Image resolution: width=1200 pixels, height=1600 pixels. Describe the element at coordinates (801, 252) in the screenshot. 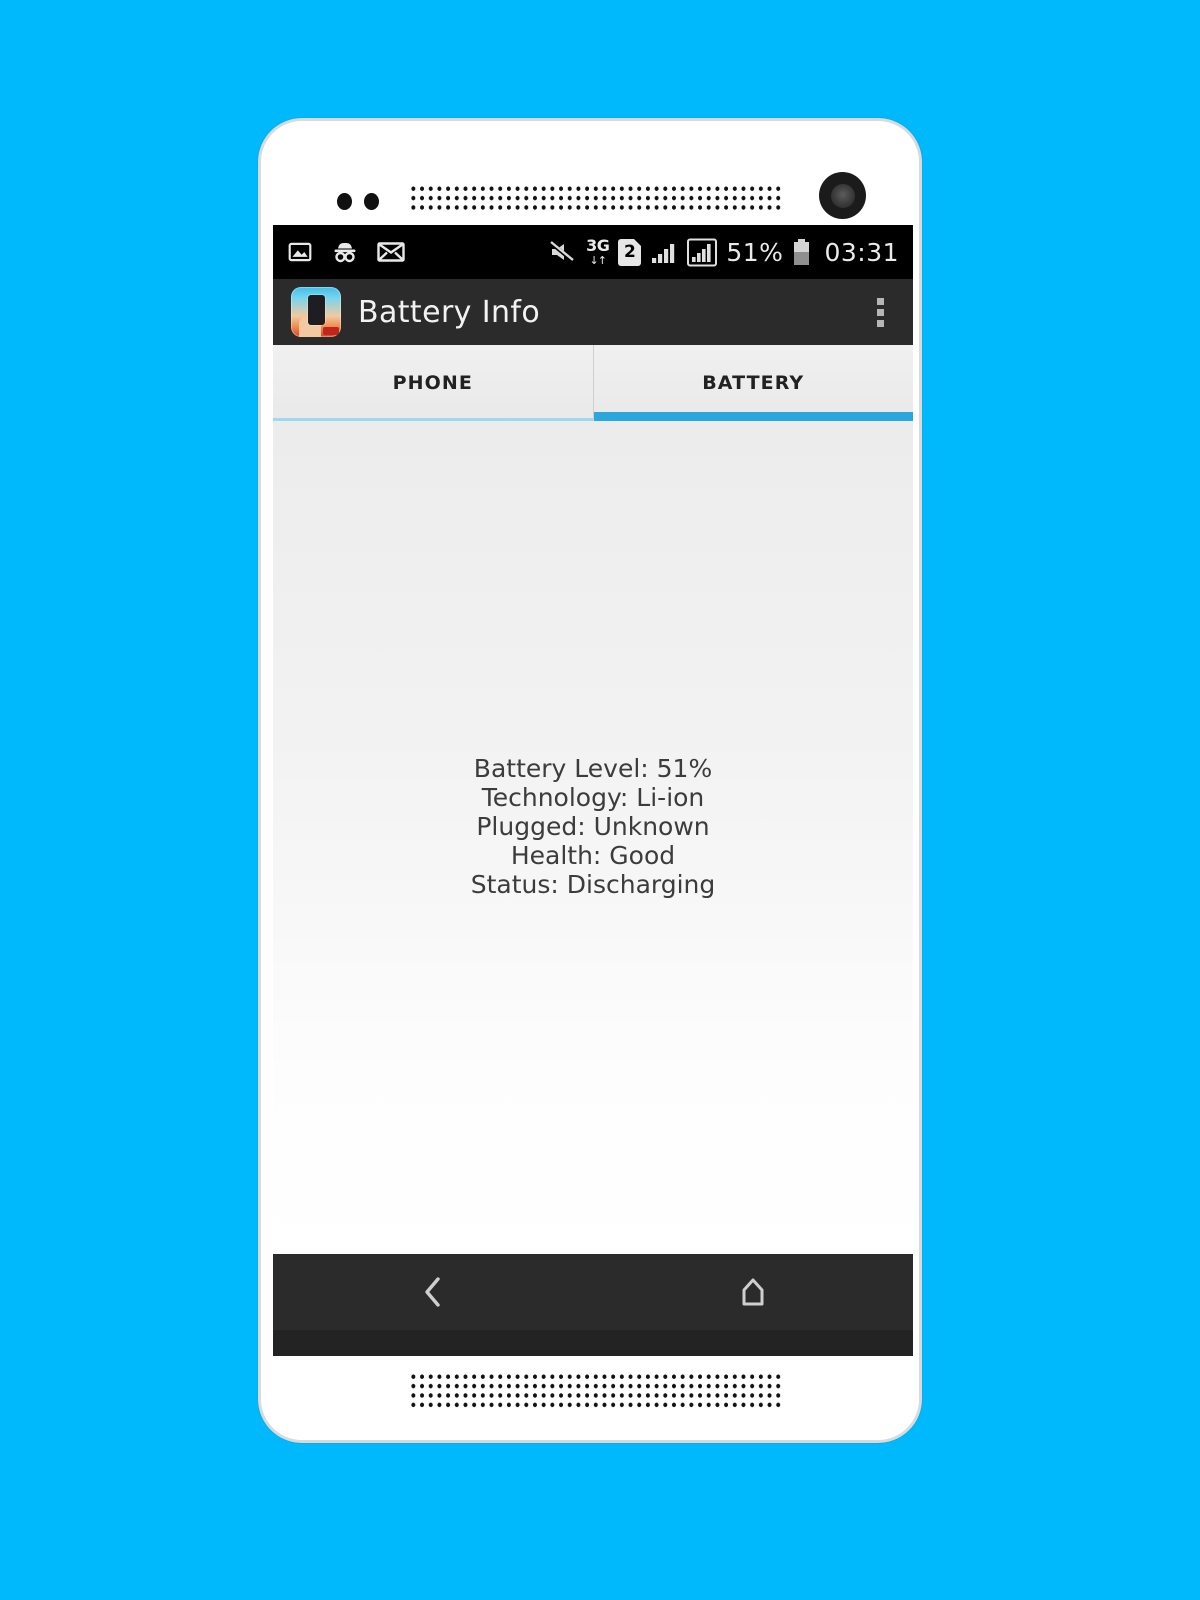

I see `battery-icon` at that location.